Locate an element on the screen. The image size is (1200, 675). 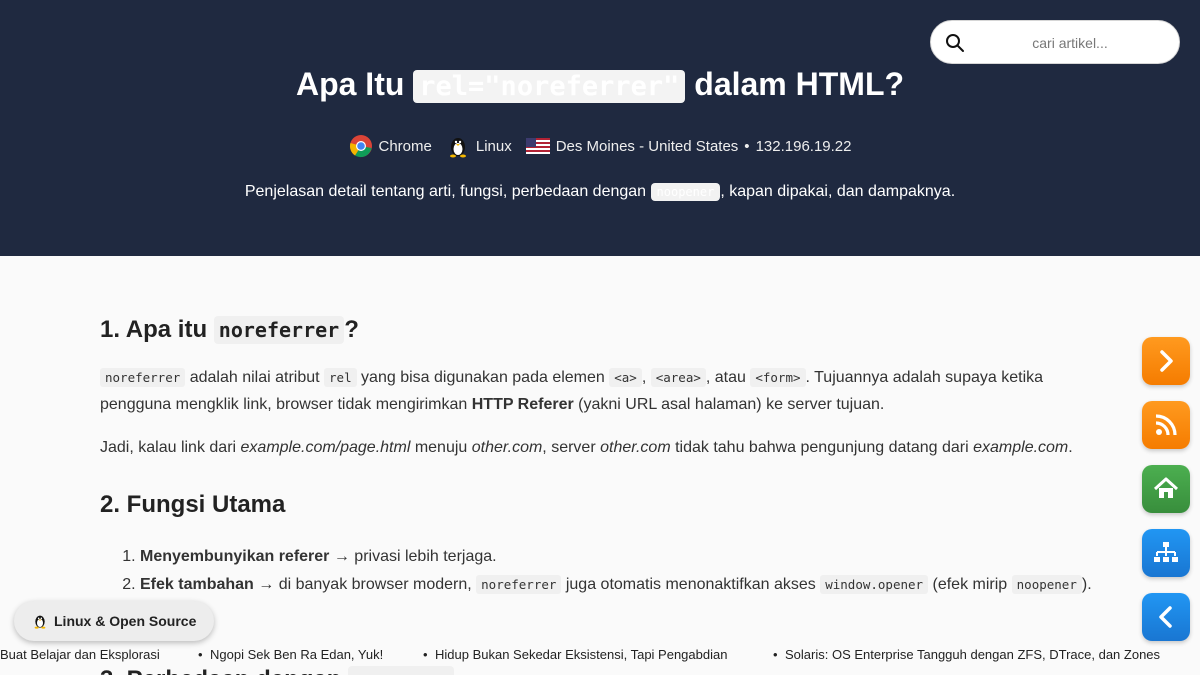
back-button is located at coordinates (1166, 617).